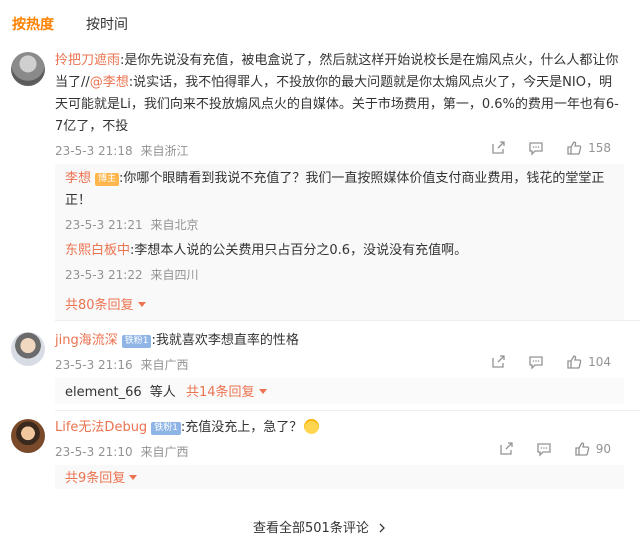 The image size is (640, 539). I want to click on comment-username: 拎把刀遮雨, so click(87, 60).